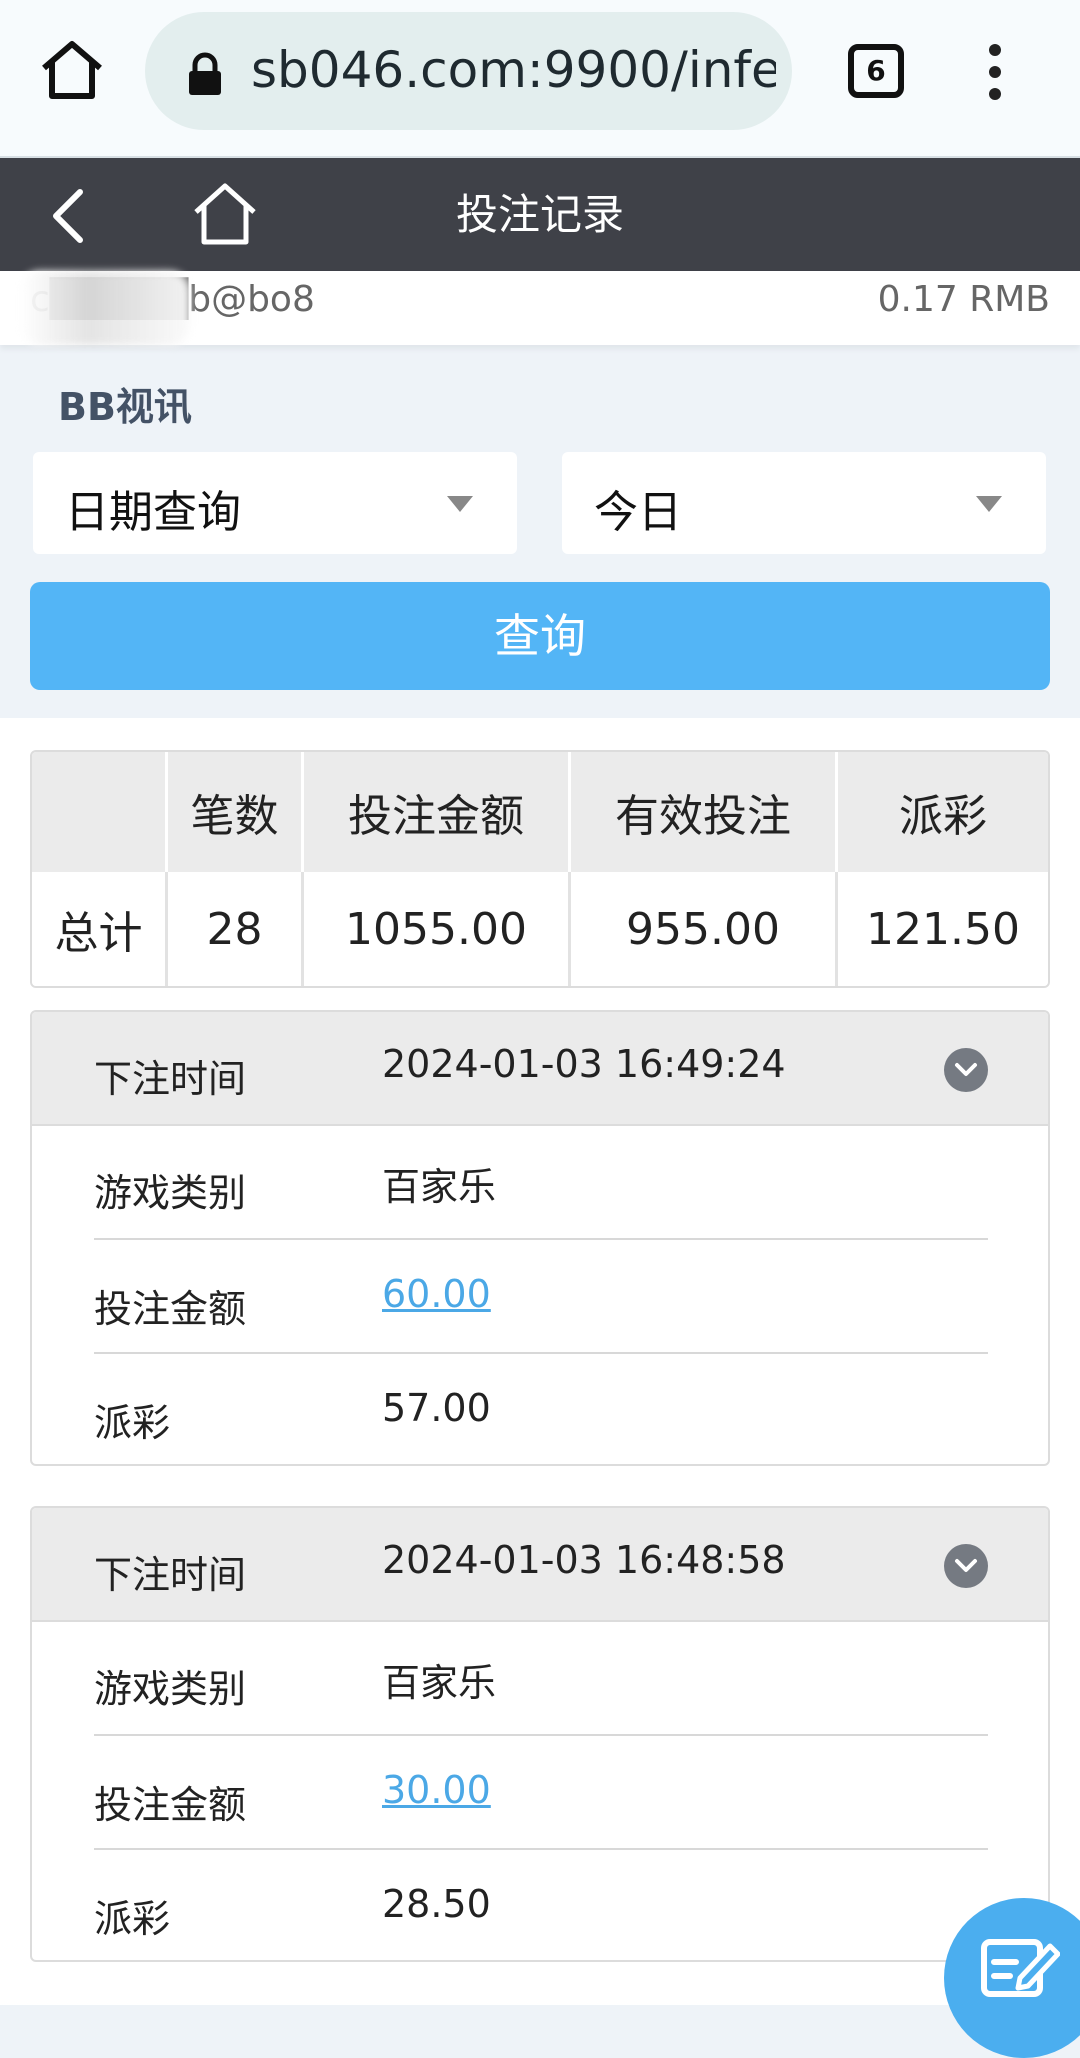 The image size is (1080, 2058). I want to click on query-type-value: 日期查询, so click(153, 512).